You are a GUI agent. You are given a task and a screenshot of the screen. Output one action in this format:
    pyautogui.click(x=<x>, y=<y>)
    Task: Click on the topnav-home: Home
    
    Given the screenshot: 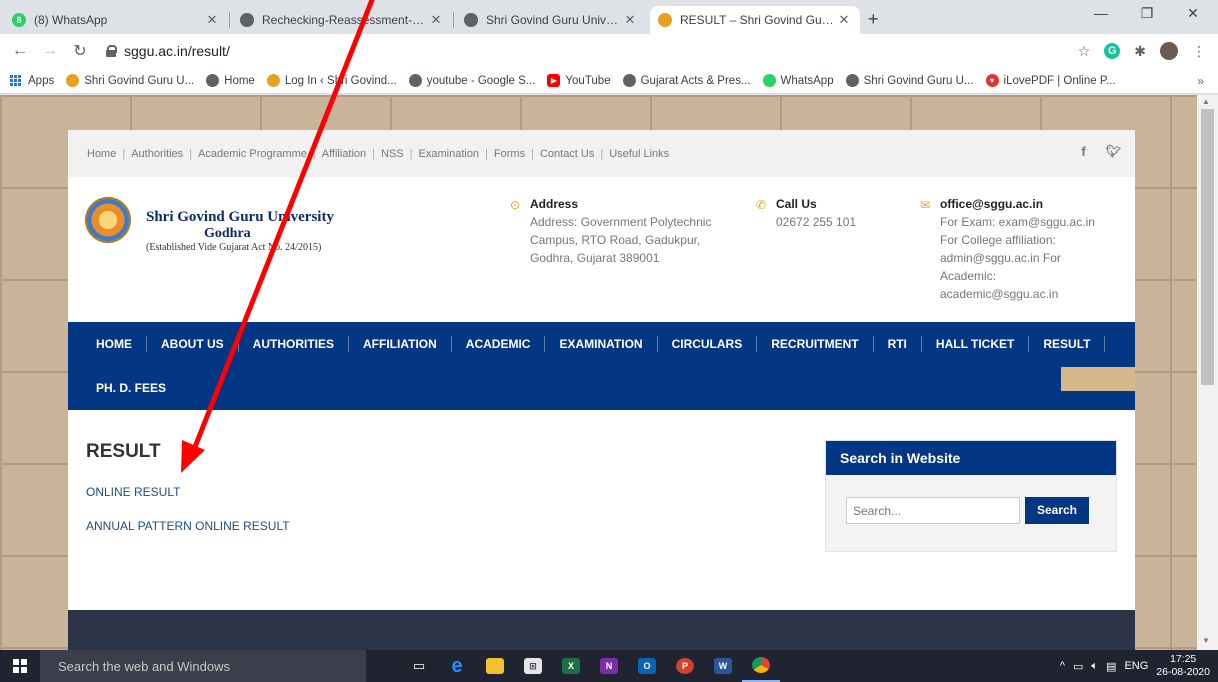 What is the action you would take?
    pyautogui.click(x=101, y=154)
    